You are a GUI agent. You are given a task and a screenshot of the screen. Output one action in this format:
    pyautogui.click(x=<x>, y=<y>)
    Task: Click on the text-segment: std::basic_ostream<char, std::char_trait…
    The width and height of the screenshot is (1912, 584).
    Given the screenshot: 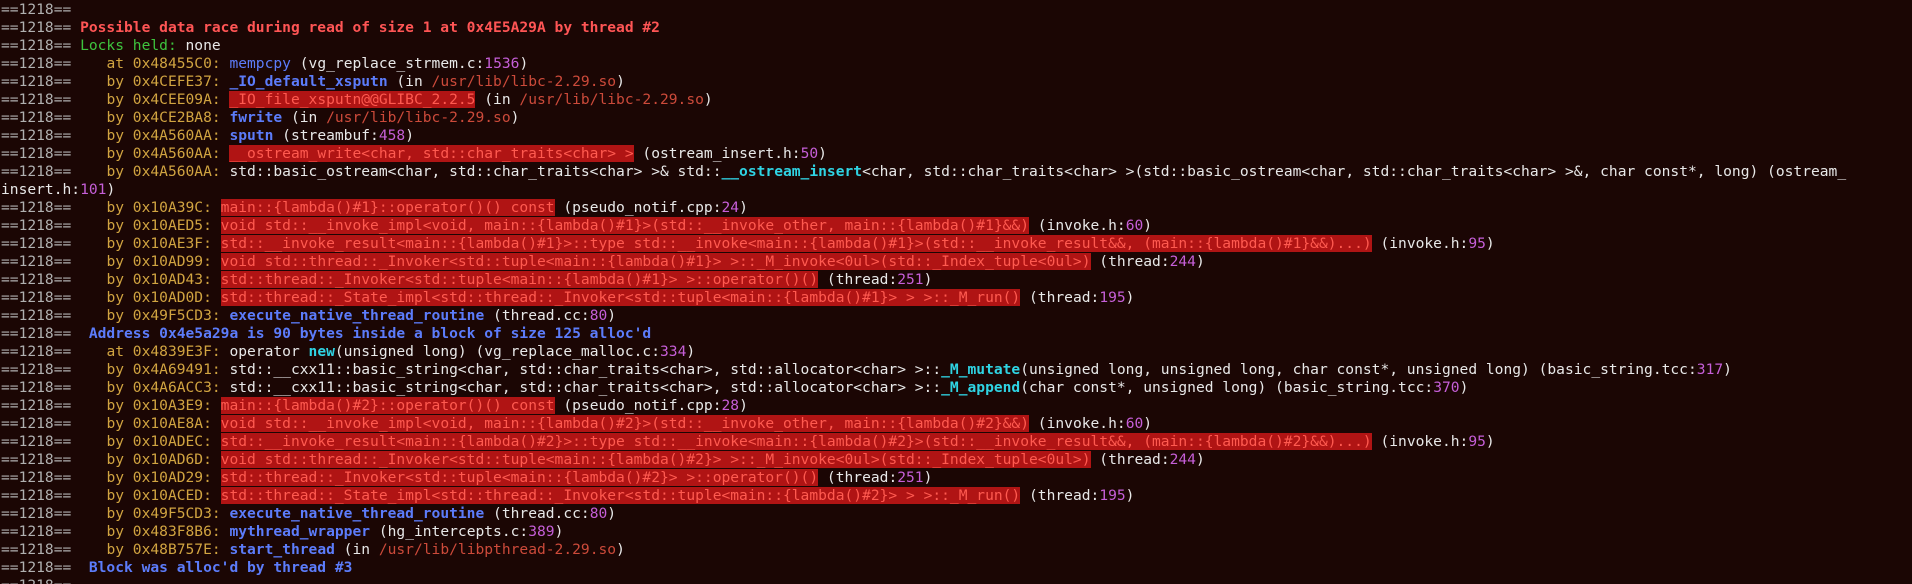 What is the action you would take?
    pyautogui.click(x=475, y=171)
    